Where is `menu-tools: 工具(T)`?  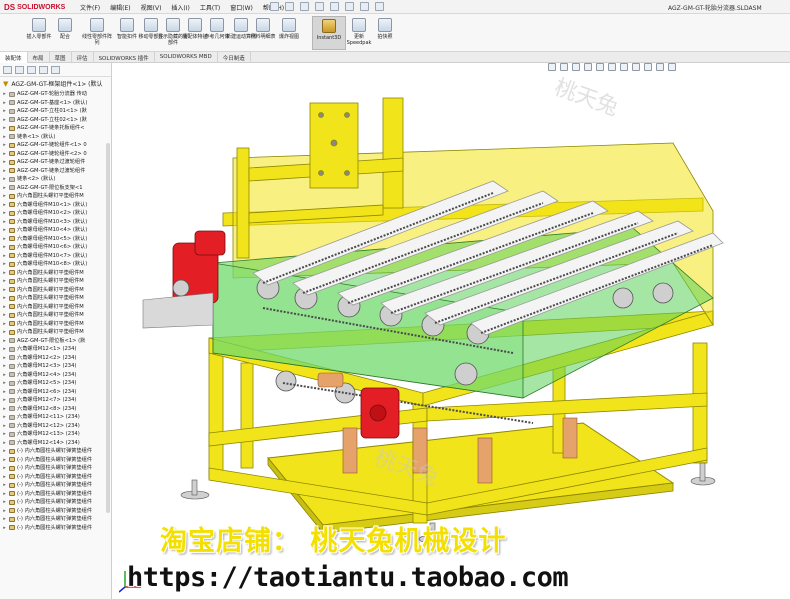
menu-tools: 工具(T) is located at coordinates (210, 7).